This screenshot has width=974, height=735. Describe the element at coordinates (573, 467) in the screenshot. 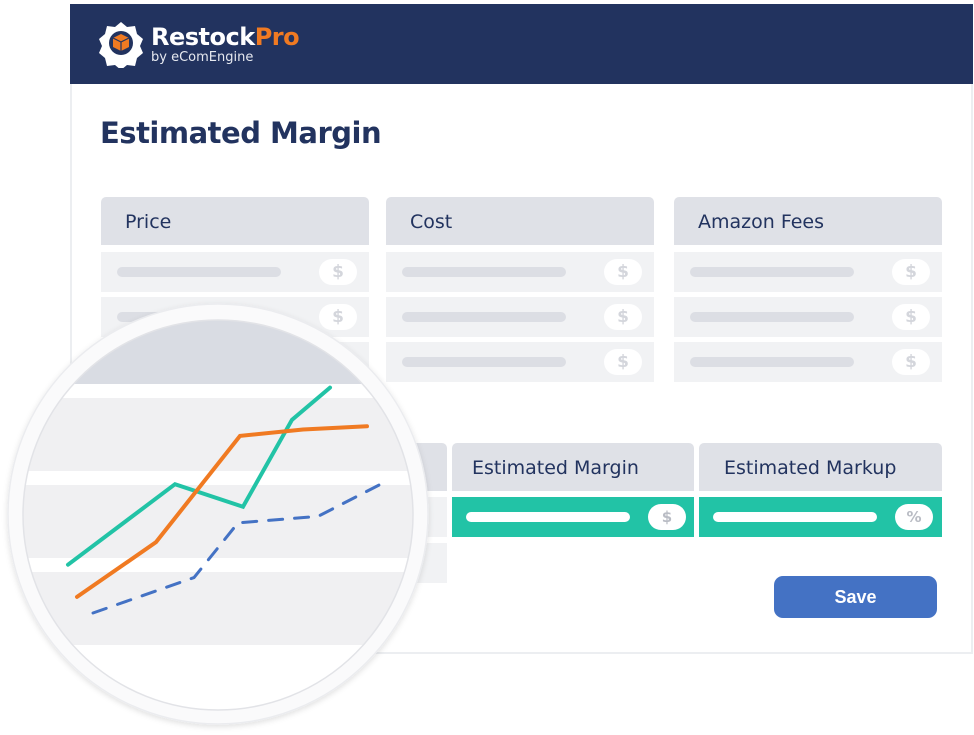

I see `estimated-margin-header: Estimated Margin` at that location.